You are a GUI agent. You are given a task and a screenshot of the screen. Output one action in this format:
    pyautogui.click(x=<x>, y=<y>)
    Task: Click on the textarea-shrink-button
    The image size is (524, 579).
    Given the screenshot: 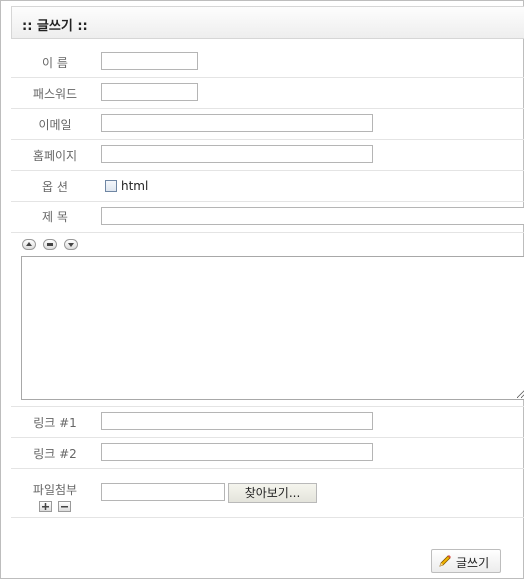 What is the action you would take?
    pyautogui.click(x=29, y=244)
    